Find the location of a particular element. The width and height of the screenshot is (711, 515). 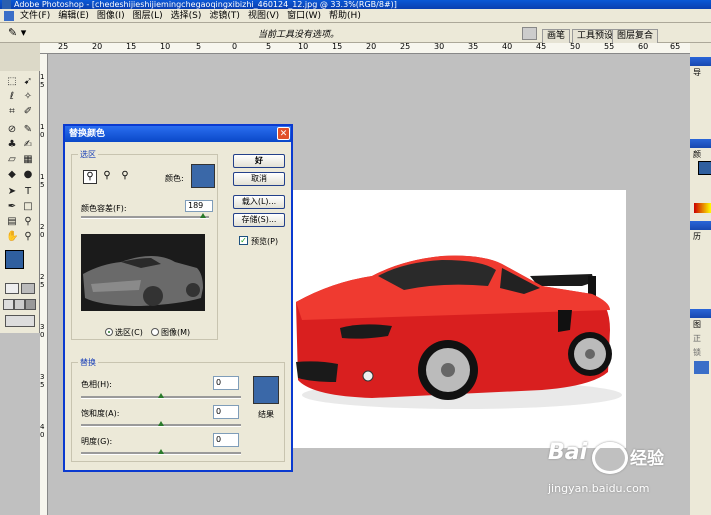

ruler-label: 20 is located at coordinates (371, 46).